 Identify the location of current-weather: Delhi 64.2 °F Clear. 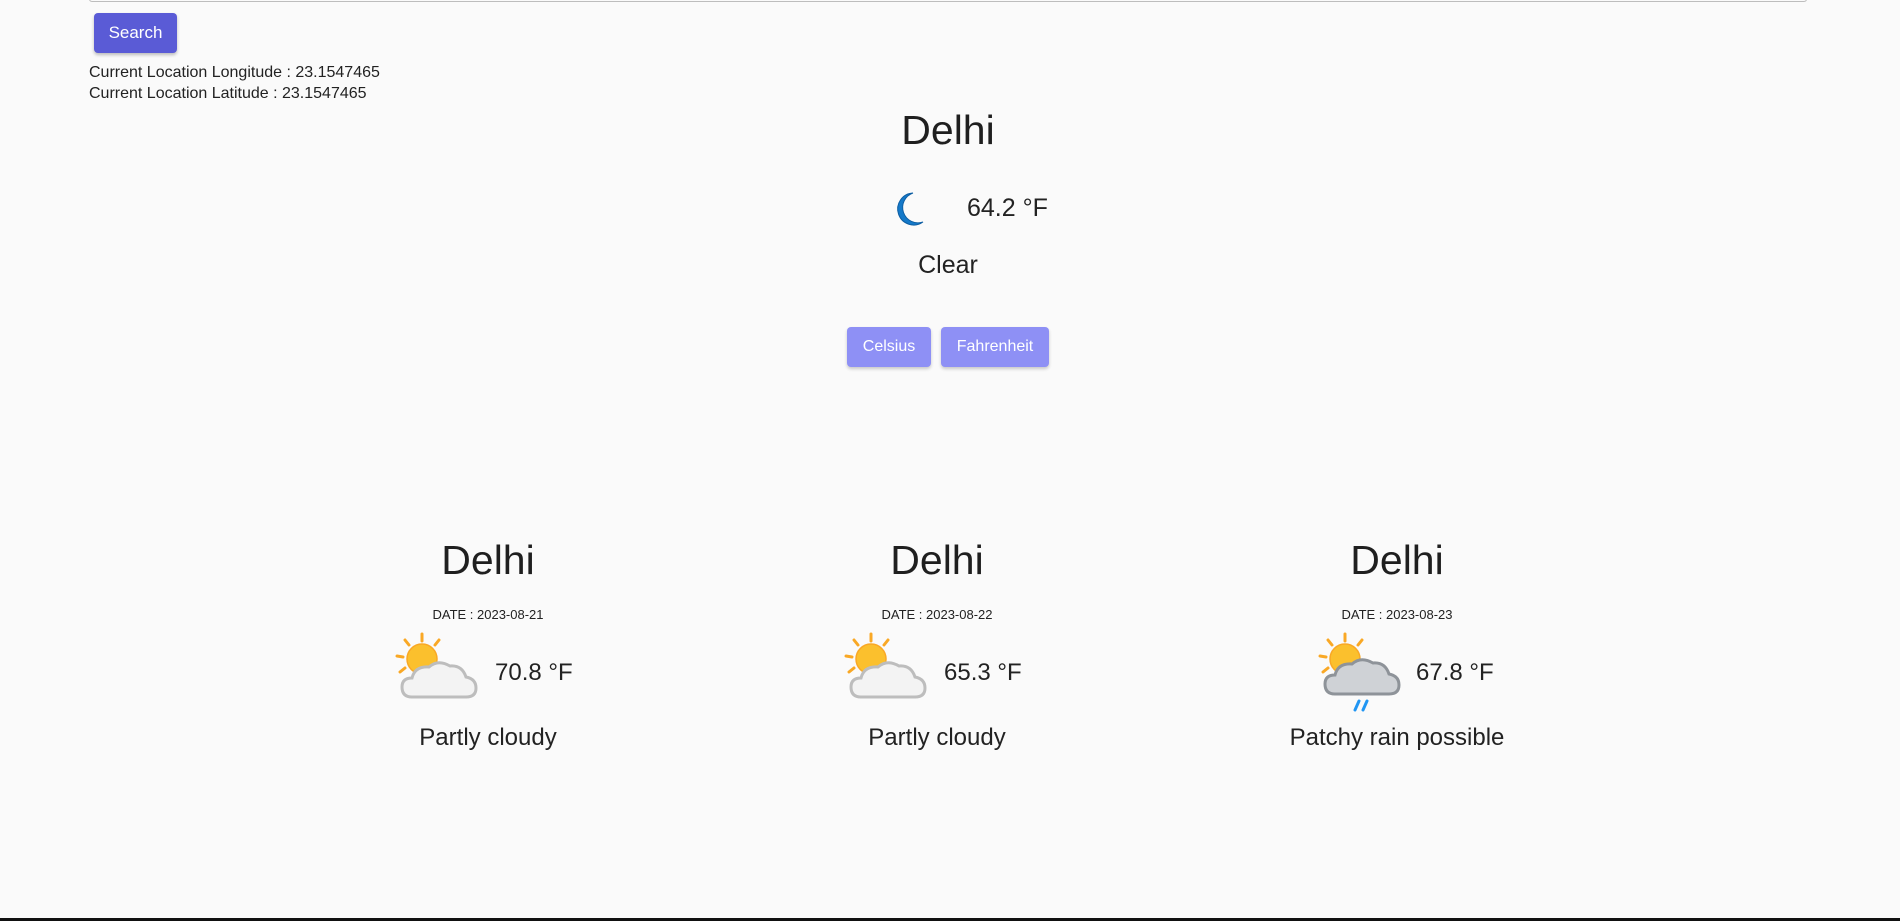
(948, 190).